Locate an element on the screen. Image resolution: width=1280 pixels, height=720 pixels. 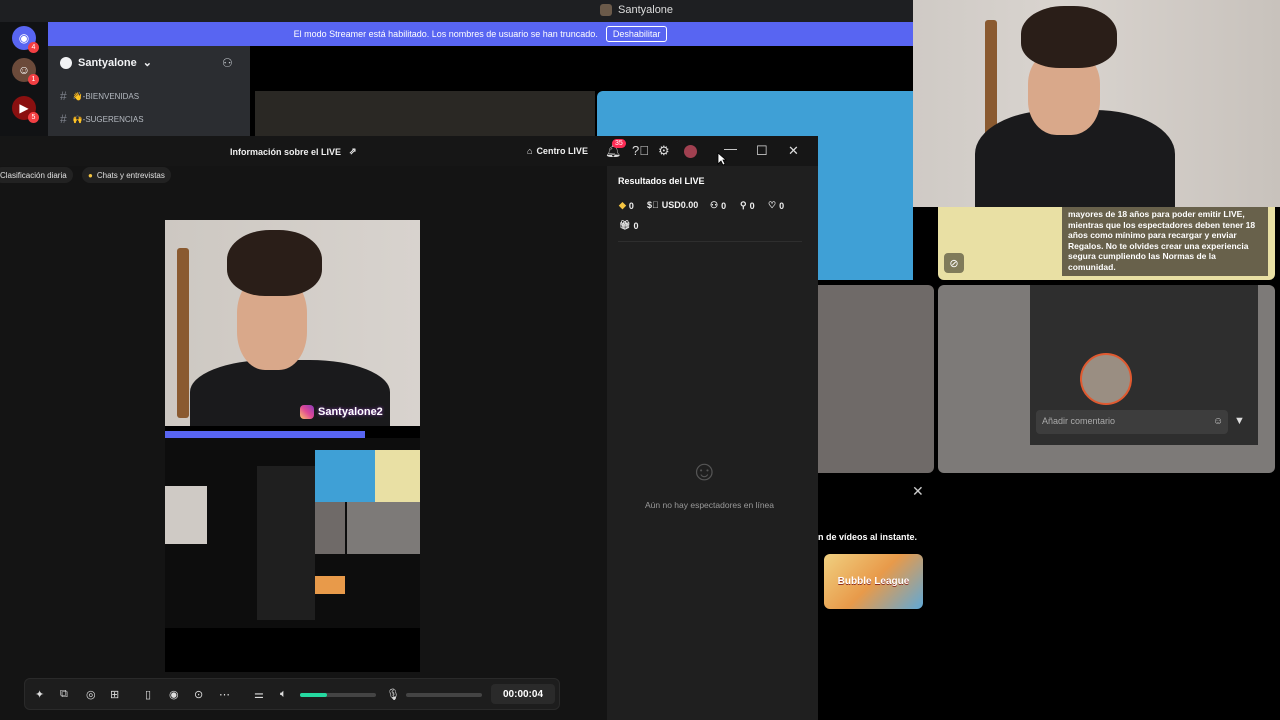
share-icon: ⇗ is located at coordinates (353, 151).